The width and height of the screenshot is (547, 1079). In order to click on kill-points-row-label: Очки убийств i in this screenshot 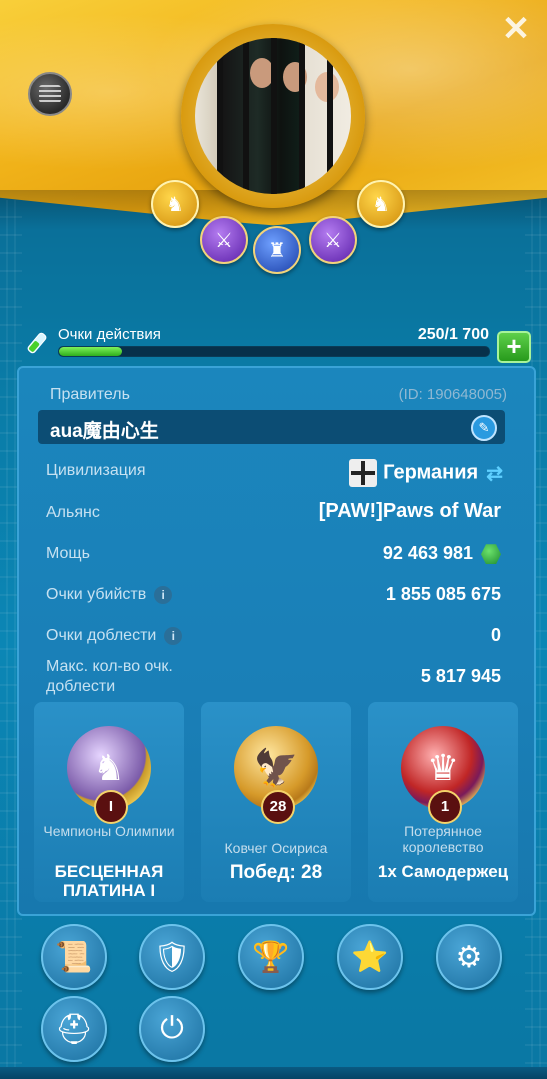, I will do `click(109, 595)`.